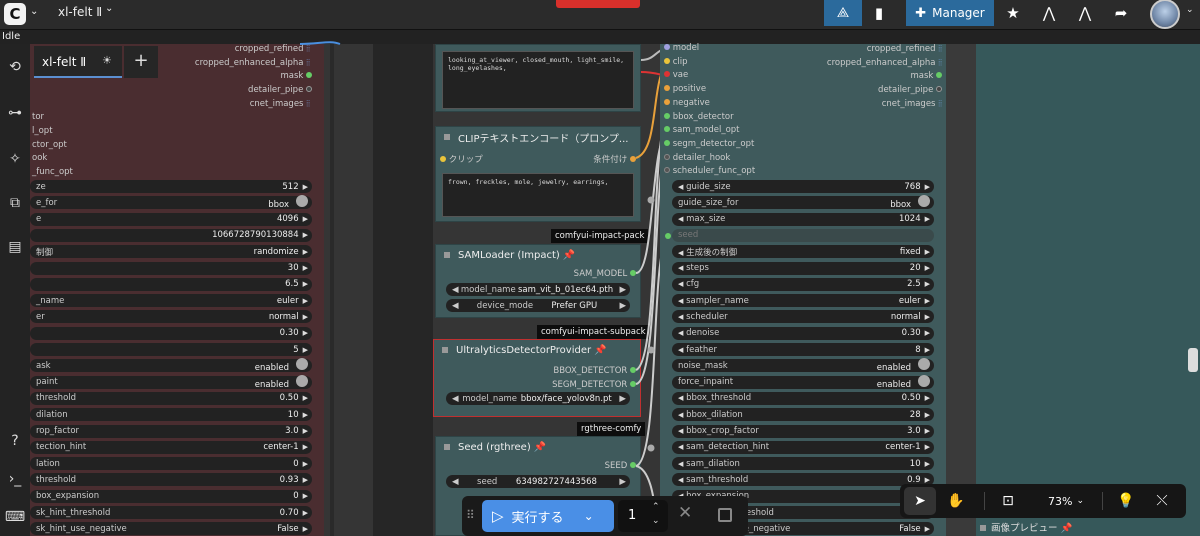  Describe the element at coordinates (1126, 501) in the screenshot. I see `minimap-button: 💡` at that location.